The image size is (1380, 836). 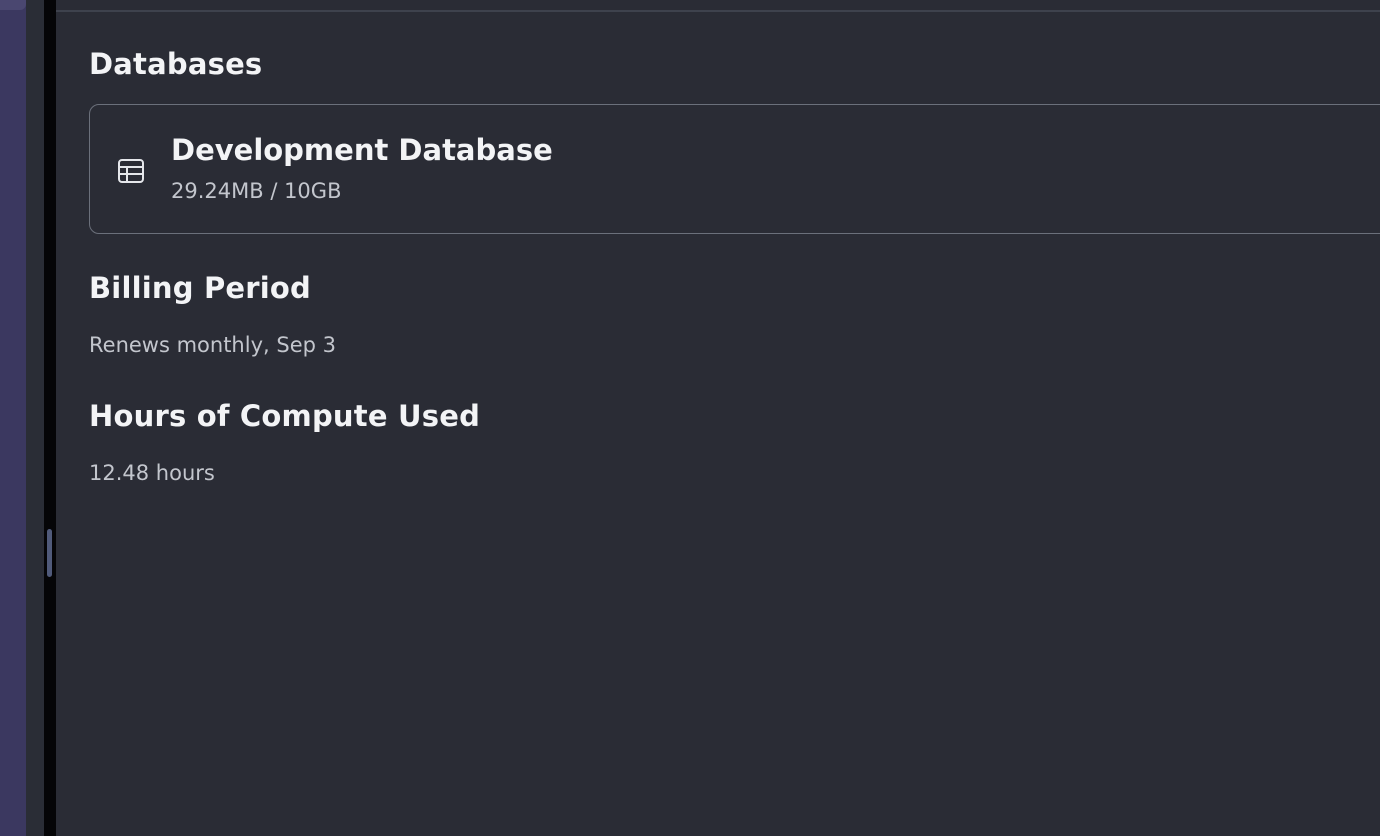 What do you see at coordinates (13, 5) in the screenshot?
I see `sidebar-tab` at bounding box center [13, 5].